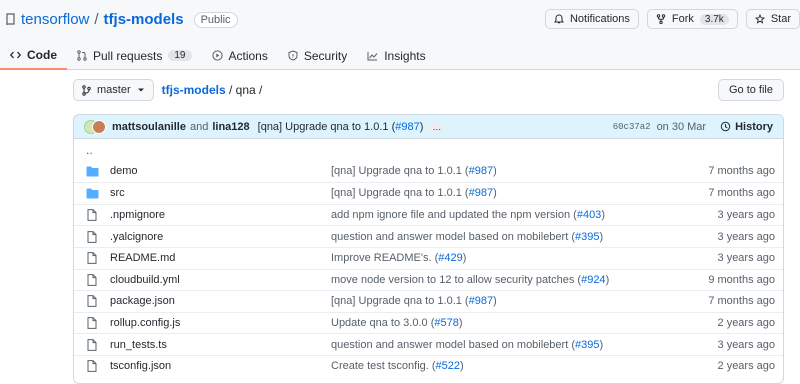 The height and width of the screenshot is (384, 800). I want to click on file-commit-text: Create test tsconfig. (, so click(383, 366).